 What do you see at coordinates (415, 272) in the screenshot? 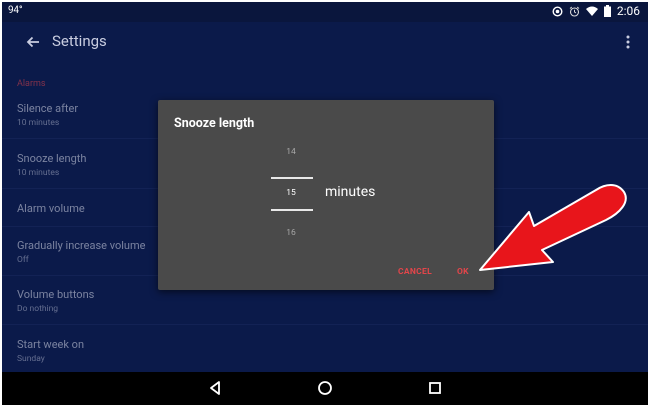
I see `cancel-button: CANCEL` at bounding box center [415, 272].